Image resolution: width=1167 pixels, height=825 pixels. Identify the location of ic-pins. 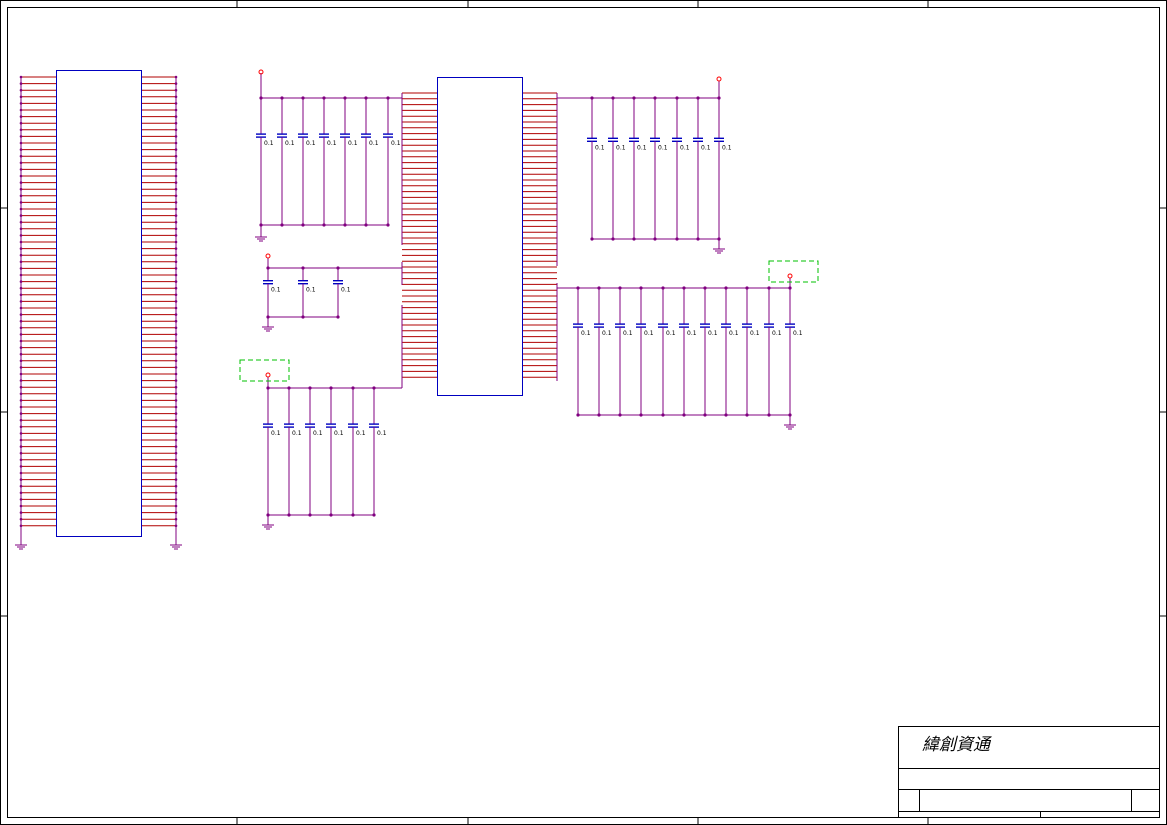
(479, 235).